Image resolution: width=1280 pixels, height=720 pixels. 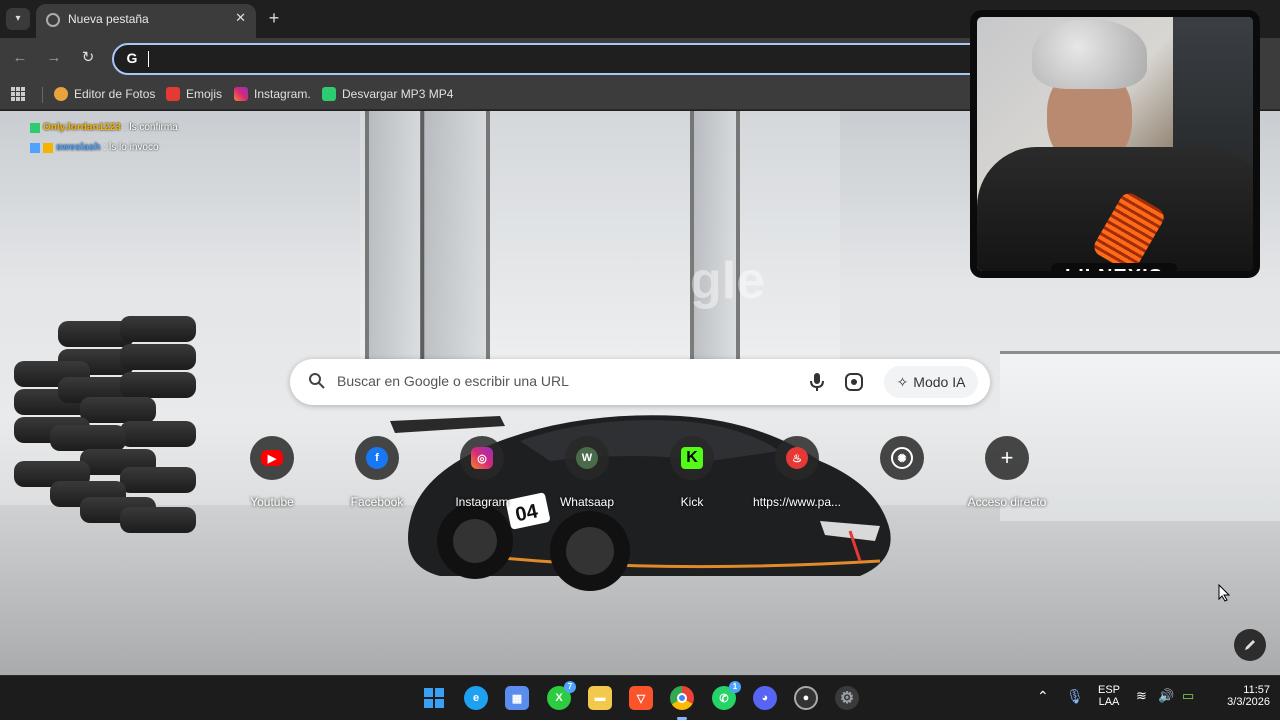 I want to click on shortcut-whatsaap: W Whatsaap, so click(x=587, y=476).